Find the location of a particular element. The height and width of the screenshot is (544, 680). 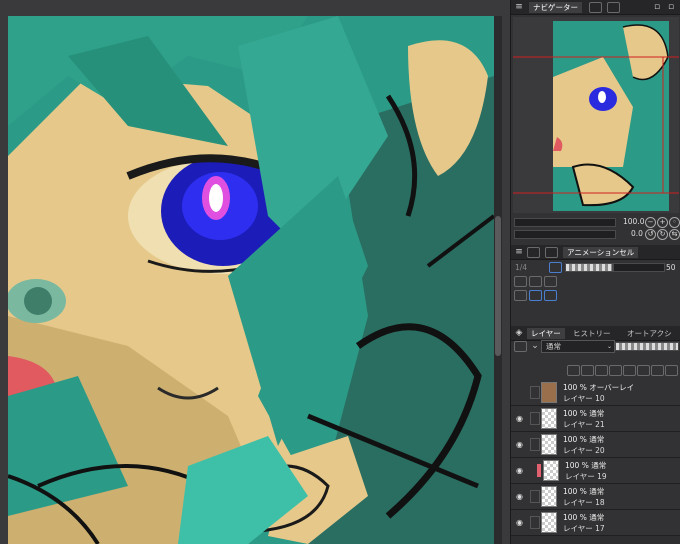

mask-icon is located at coordinates (643, 370).